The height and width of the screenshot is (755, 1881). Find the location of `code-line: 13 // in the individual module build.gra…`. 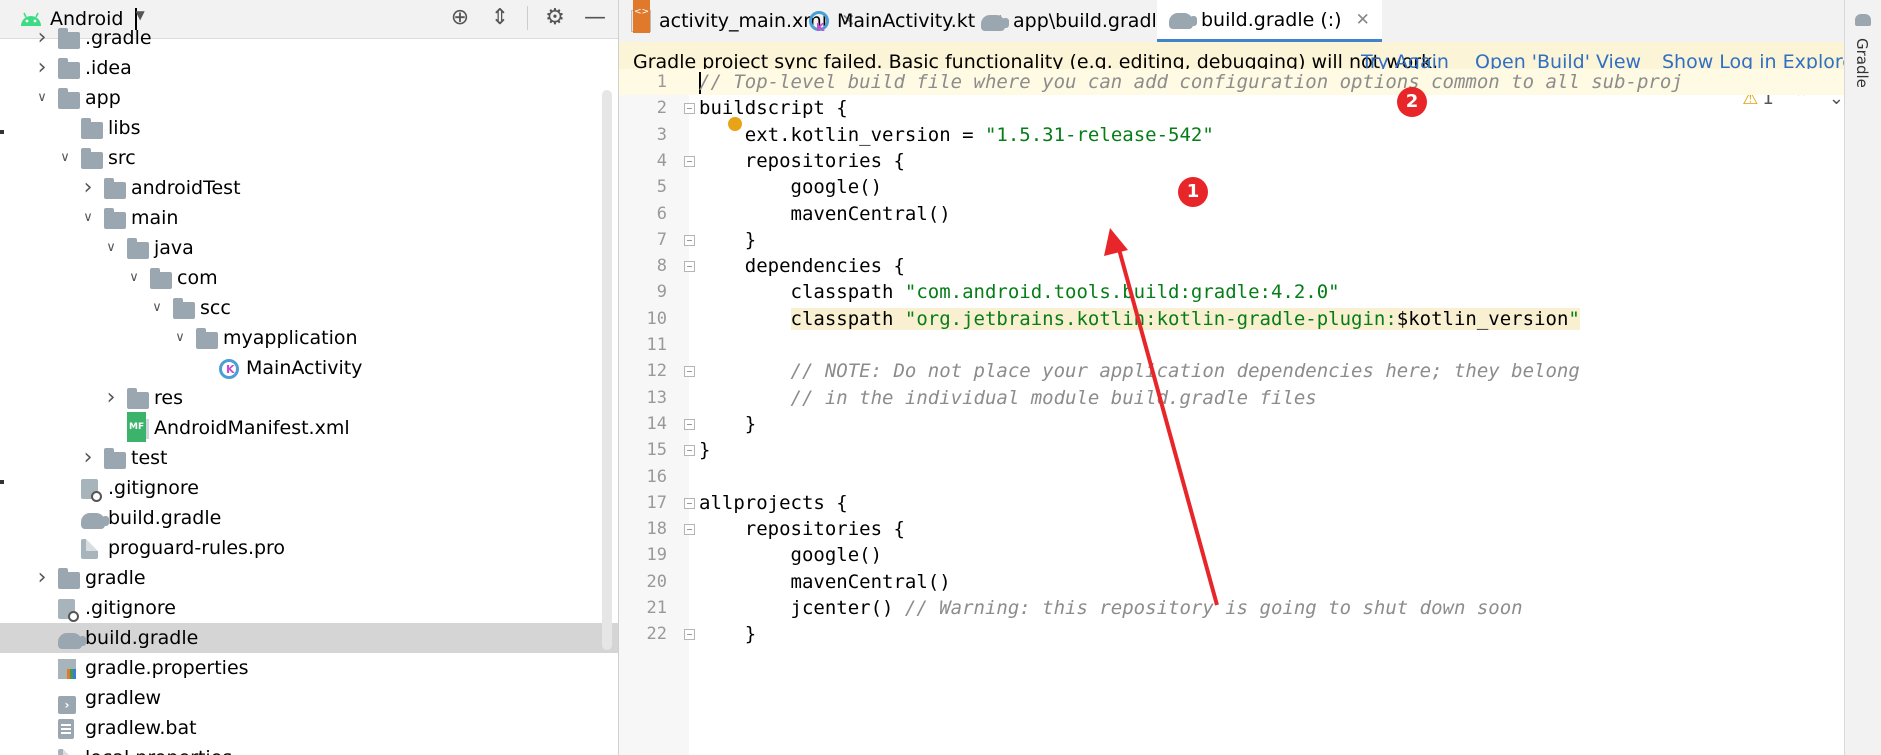

code-line: 13 // in the individual module build.gra… is located at coordinates (1241, 398).